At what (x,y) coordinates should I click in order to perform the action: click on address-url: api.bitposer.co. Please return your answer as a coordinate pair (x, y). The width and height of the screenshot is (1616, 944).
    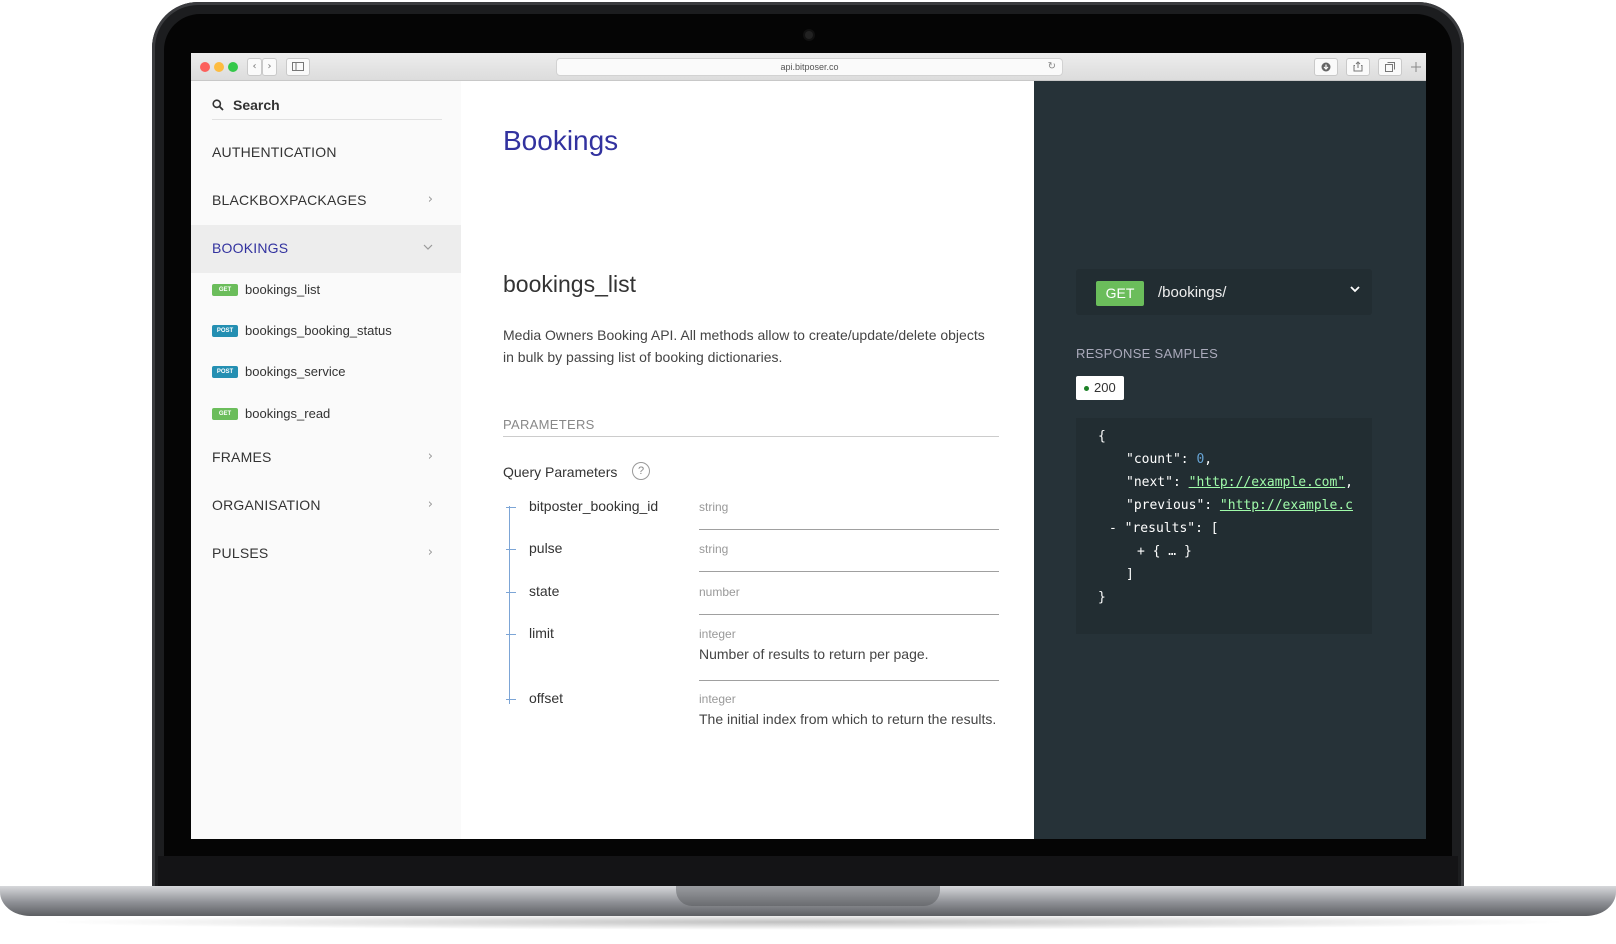
    Looking at the image, I should click on (809, 67).